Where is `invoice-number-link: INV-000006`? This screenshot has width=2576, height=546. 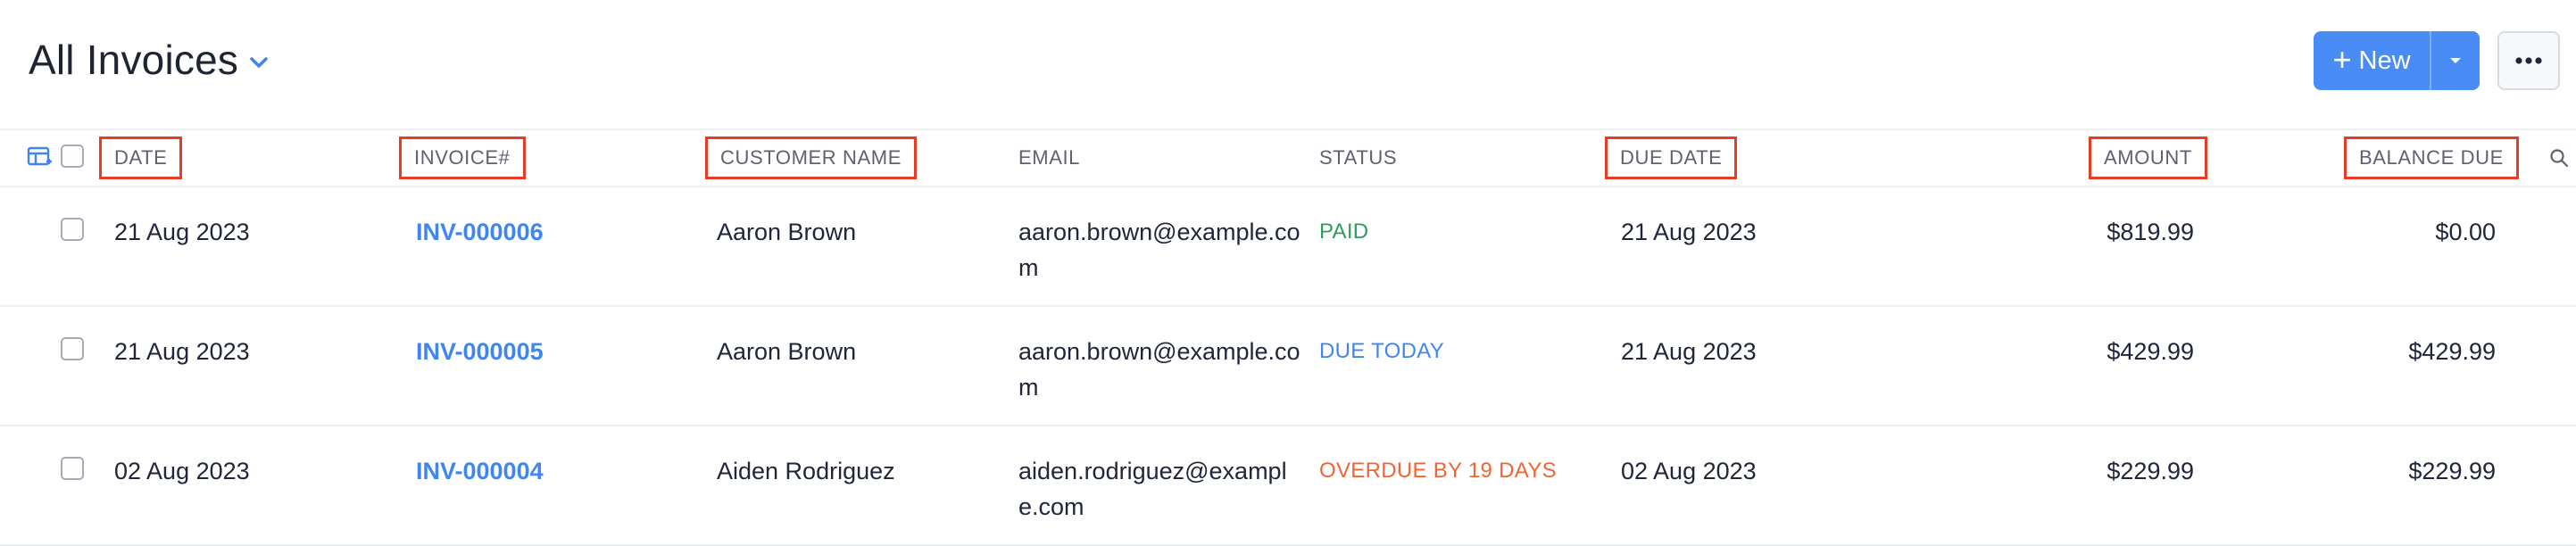 invoice-number-link: INV-000006 is located at coordinates (480, 232).